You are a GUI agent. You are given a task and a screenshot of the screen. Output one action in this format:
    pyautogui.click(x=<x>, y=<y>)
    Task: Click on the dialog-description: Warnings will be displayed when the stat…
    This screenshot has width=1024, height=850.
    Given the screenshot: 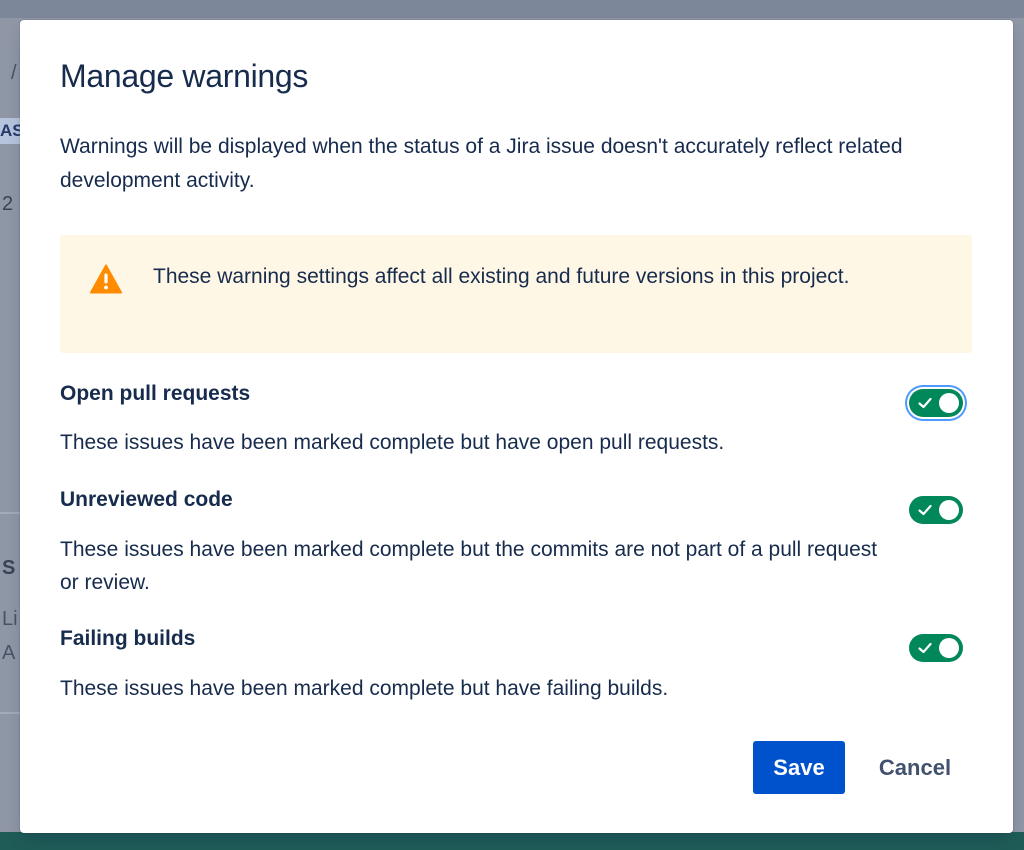 What is the action you would take?
    pyautogui.click(x=481, y=163)
    